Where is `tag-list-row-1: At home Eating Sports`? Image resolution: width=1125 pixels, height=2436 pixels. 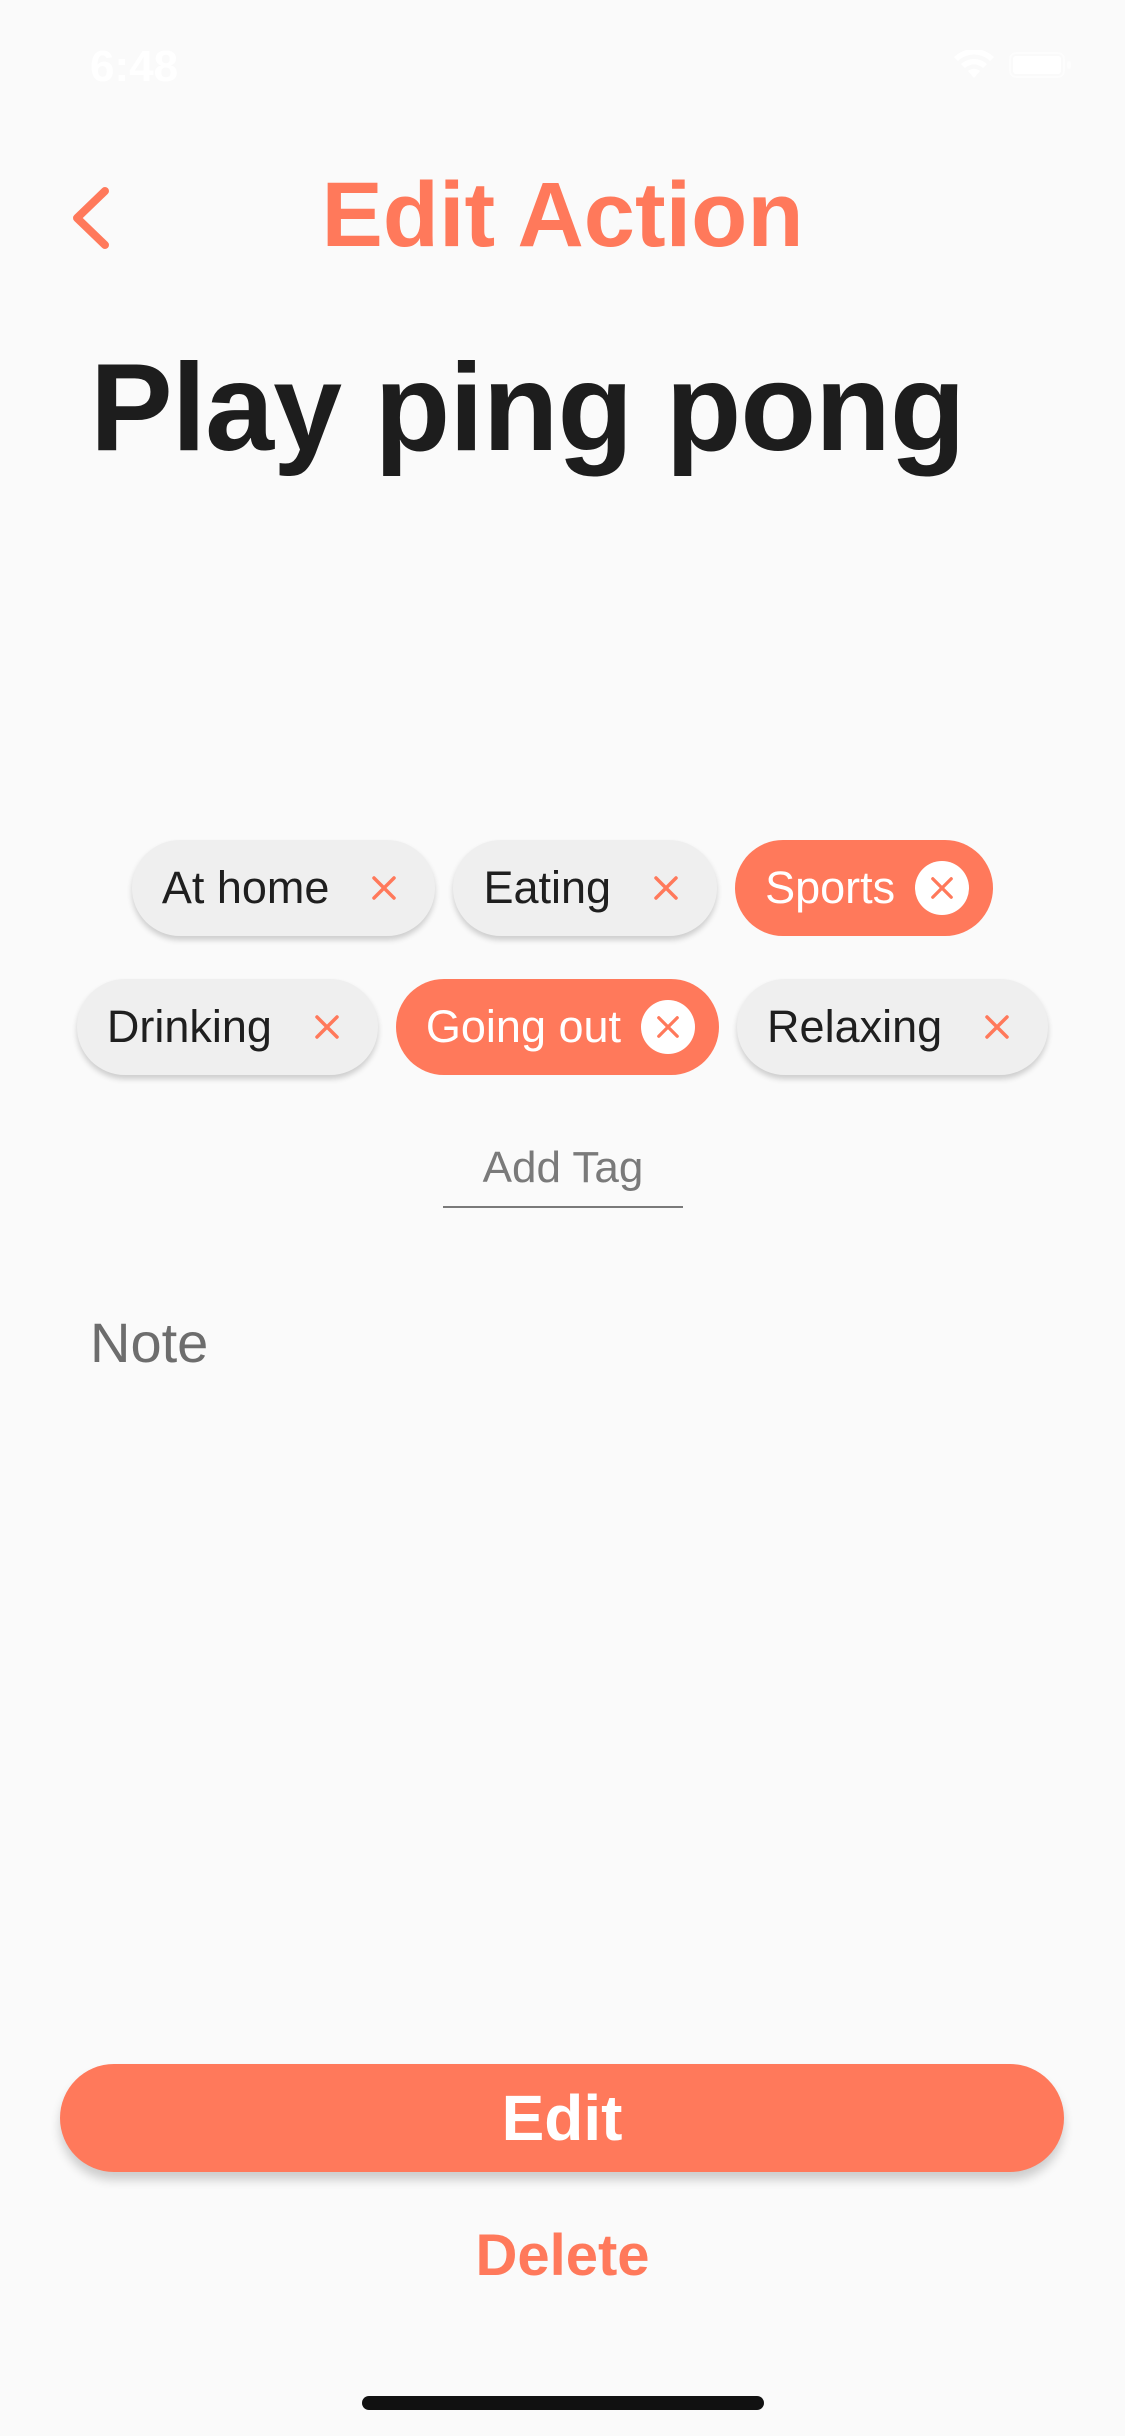
tag-list-row-1: At home Eating Sports is located at coordinates (562, 888).